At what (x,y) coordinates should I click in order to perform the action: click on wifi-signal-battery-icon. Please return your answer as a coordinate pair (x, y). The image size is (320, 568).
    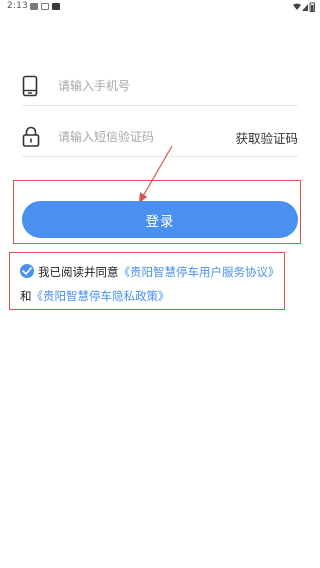
    Looking at the image, I should click on (304, 7).